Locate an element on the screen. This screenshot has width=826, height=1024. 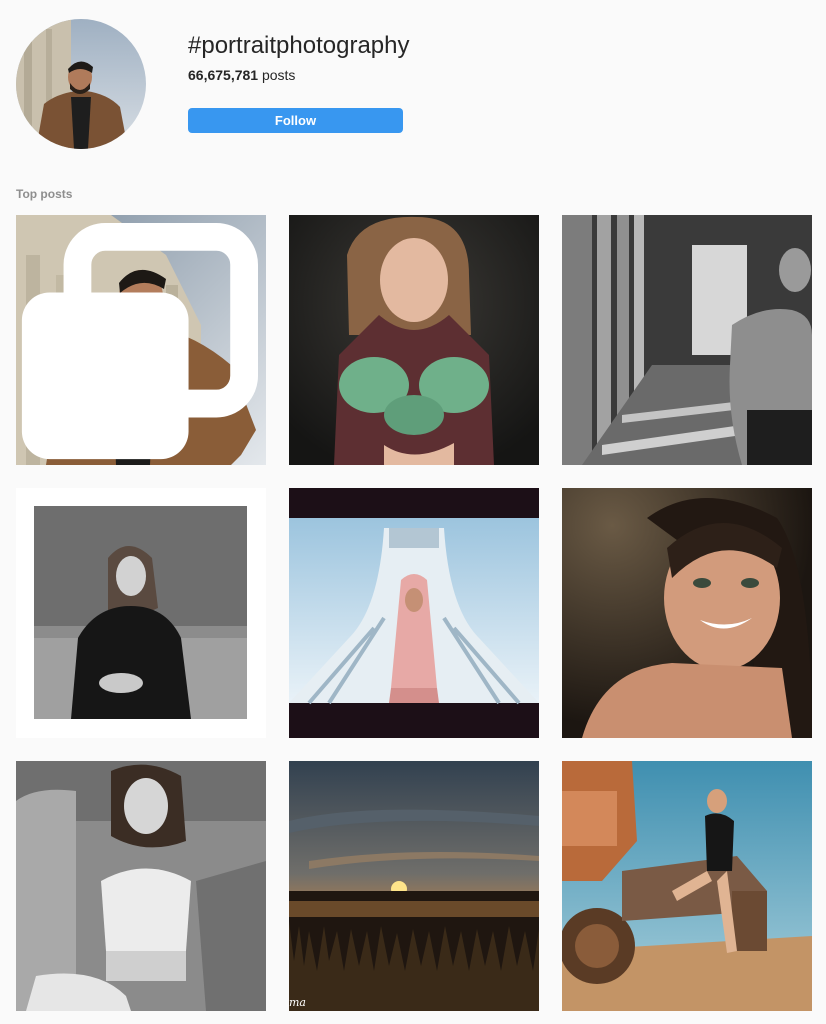
top-posts-heading: Top posts is located at coordinates (44, 194).